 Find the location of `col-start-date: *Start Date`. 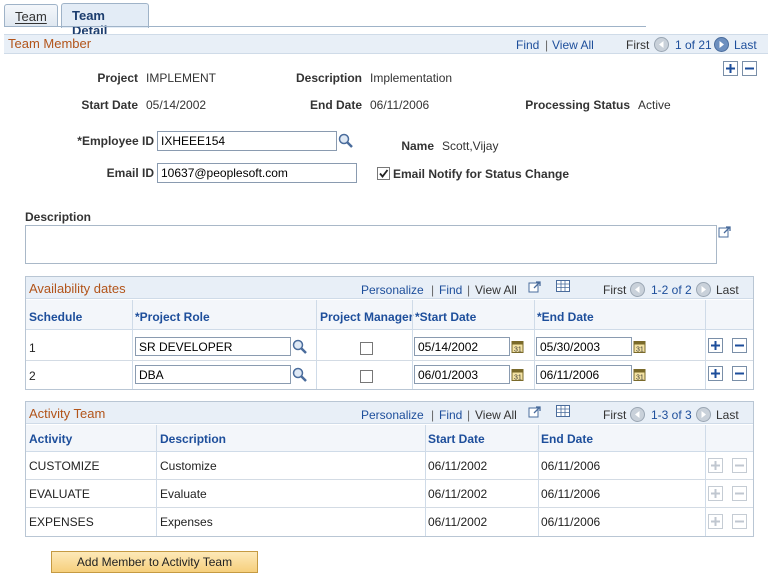

col-start-date: *Start Date is located at coordinates (445, 317).